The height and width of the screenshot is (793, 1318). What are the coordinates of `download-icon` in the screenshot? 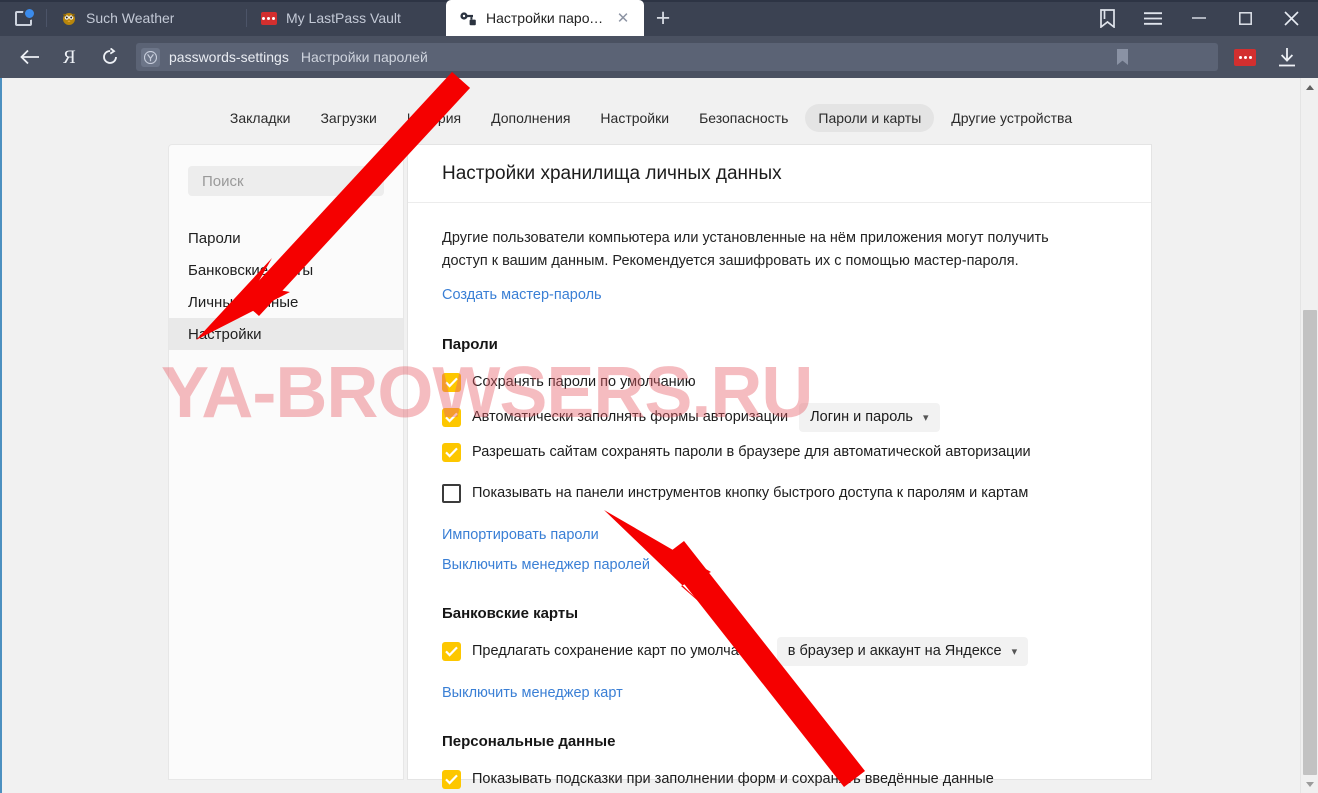 It's located at (1287, 57).